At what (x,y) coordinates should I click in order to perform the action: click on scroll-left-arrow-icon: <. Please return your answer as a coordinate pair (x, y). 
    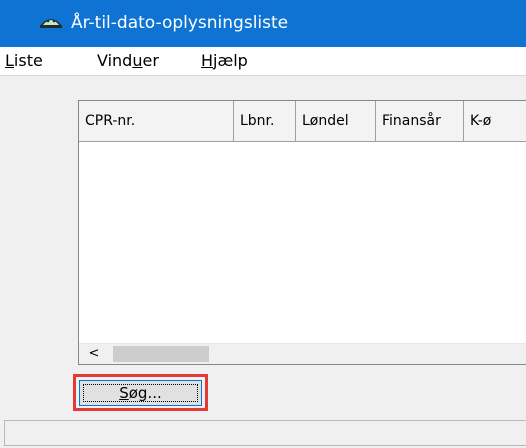
    Looking at the image, I should click on (94, 354).